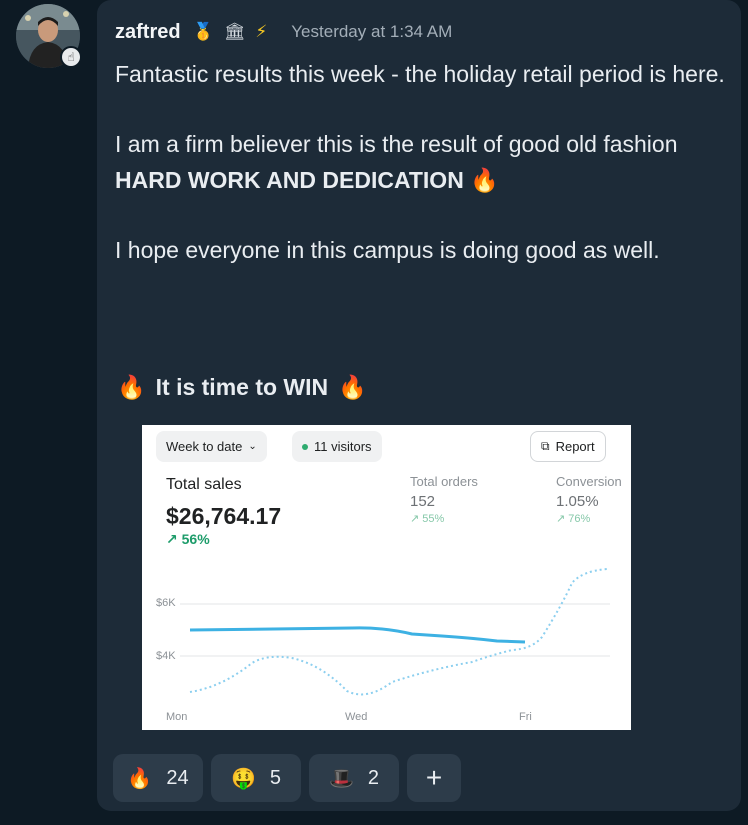 The width and height of the screenshot is (748, 825). I want to click on message-bold-text: HARD WORK AND DEDICATION, so click(289, 180).